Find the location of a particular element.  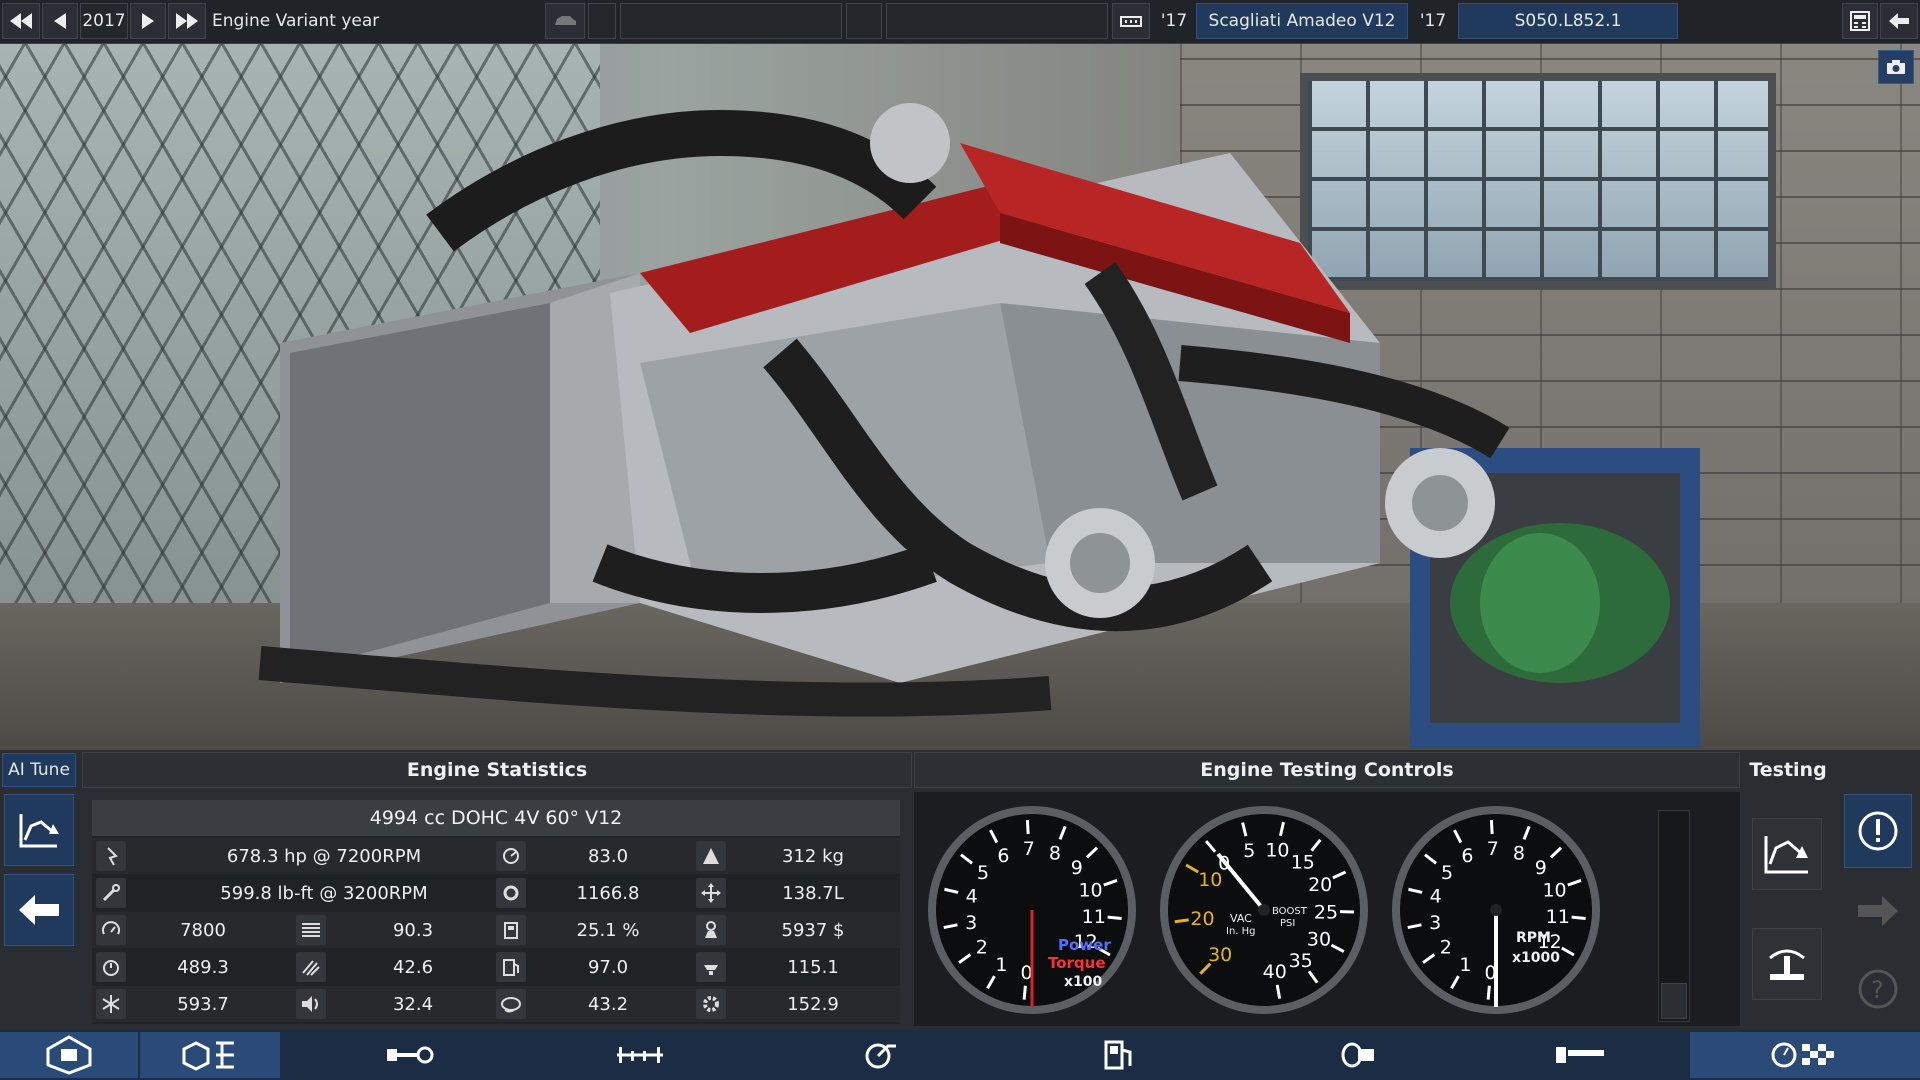

ai-tune-button: AI Tune is located at coordinates (39, 770).